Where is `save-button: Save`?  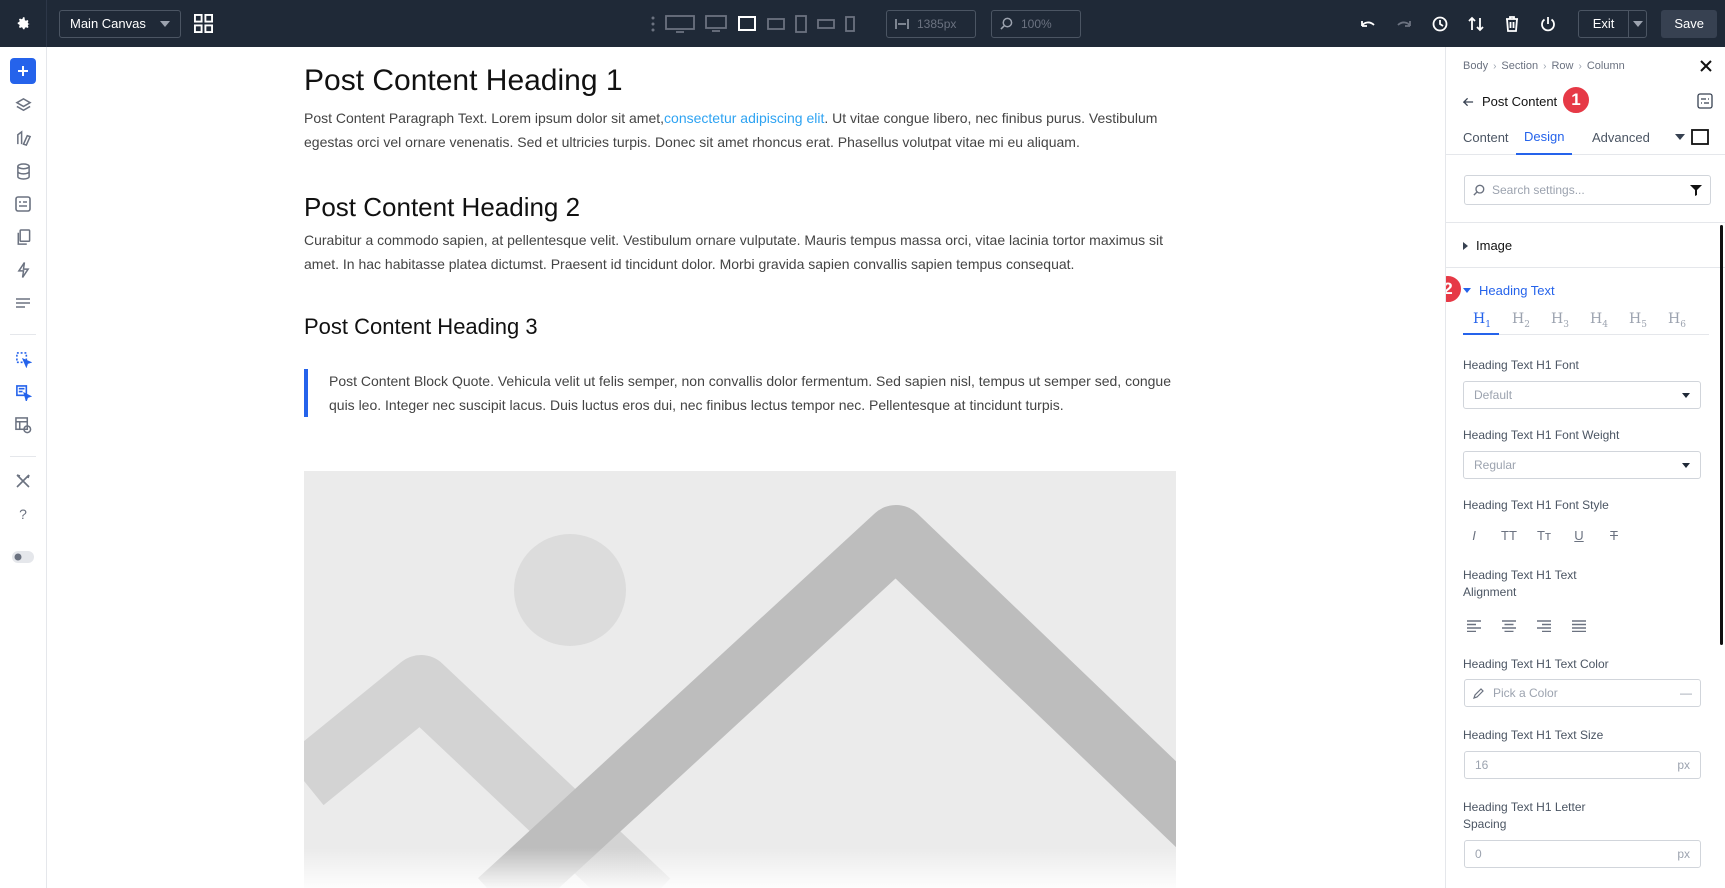 save-button: Save is located at coordinates (1689, 23).